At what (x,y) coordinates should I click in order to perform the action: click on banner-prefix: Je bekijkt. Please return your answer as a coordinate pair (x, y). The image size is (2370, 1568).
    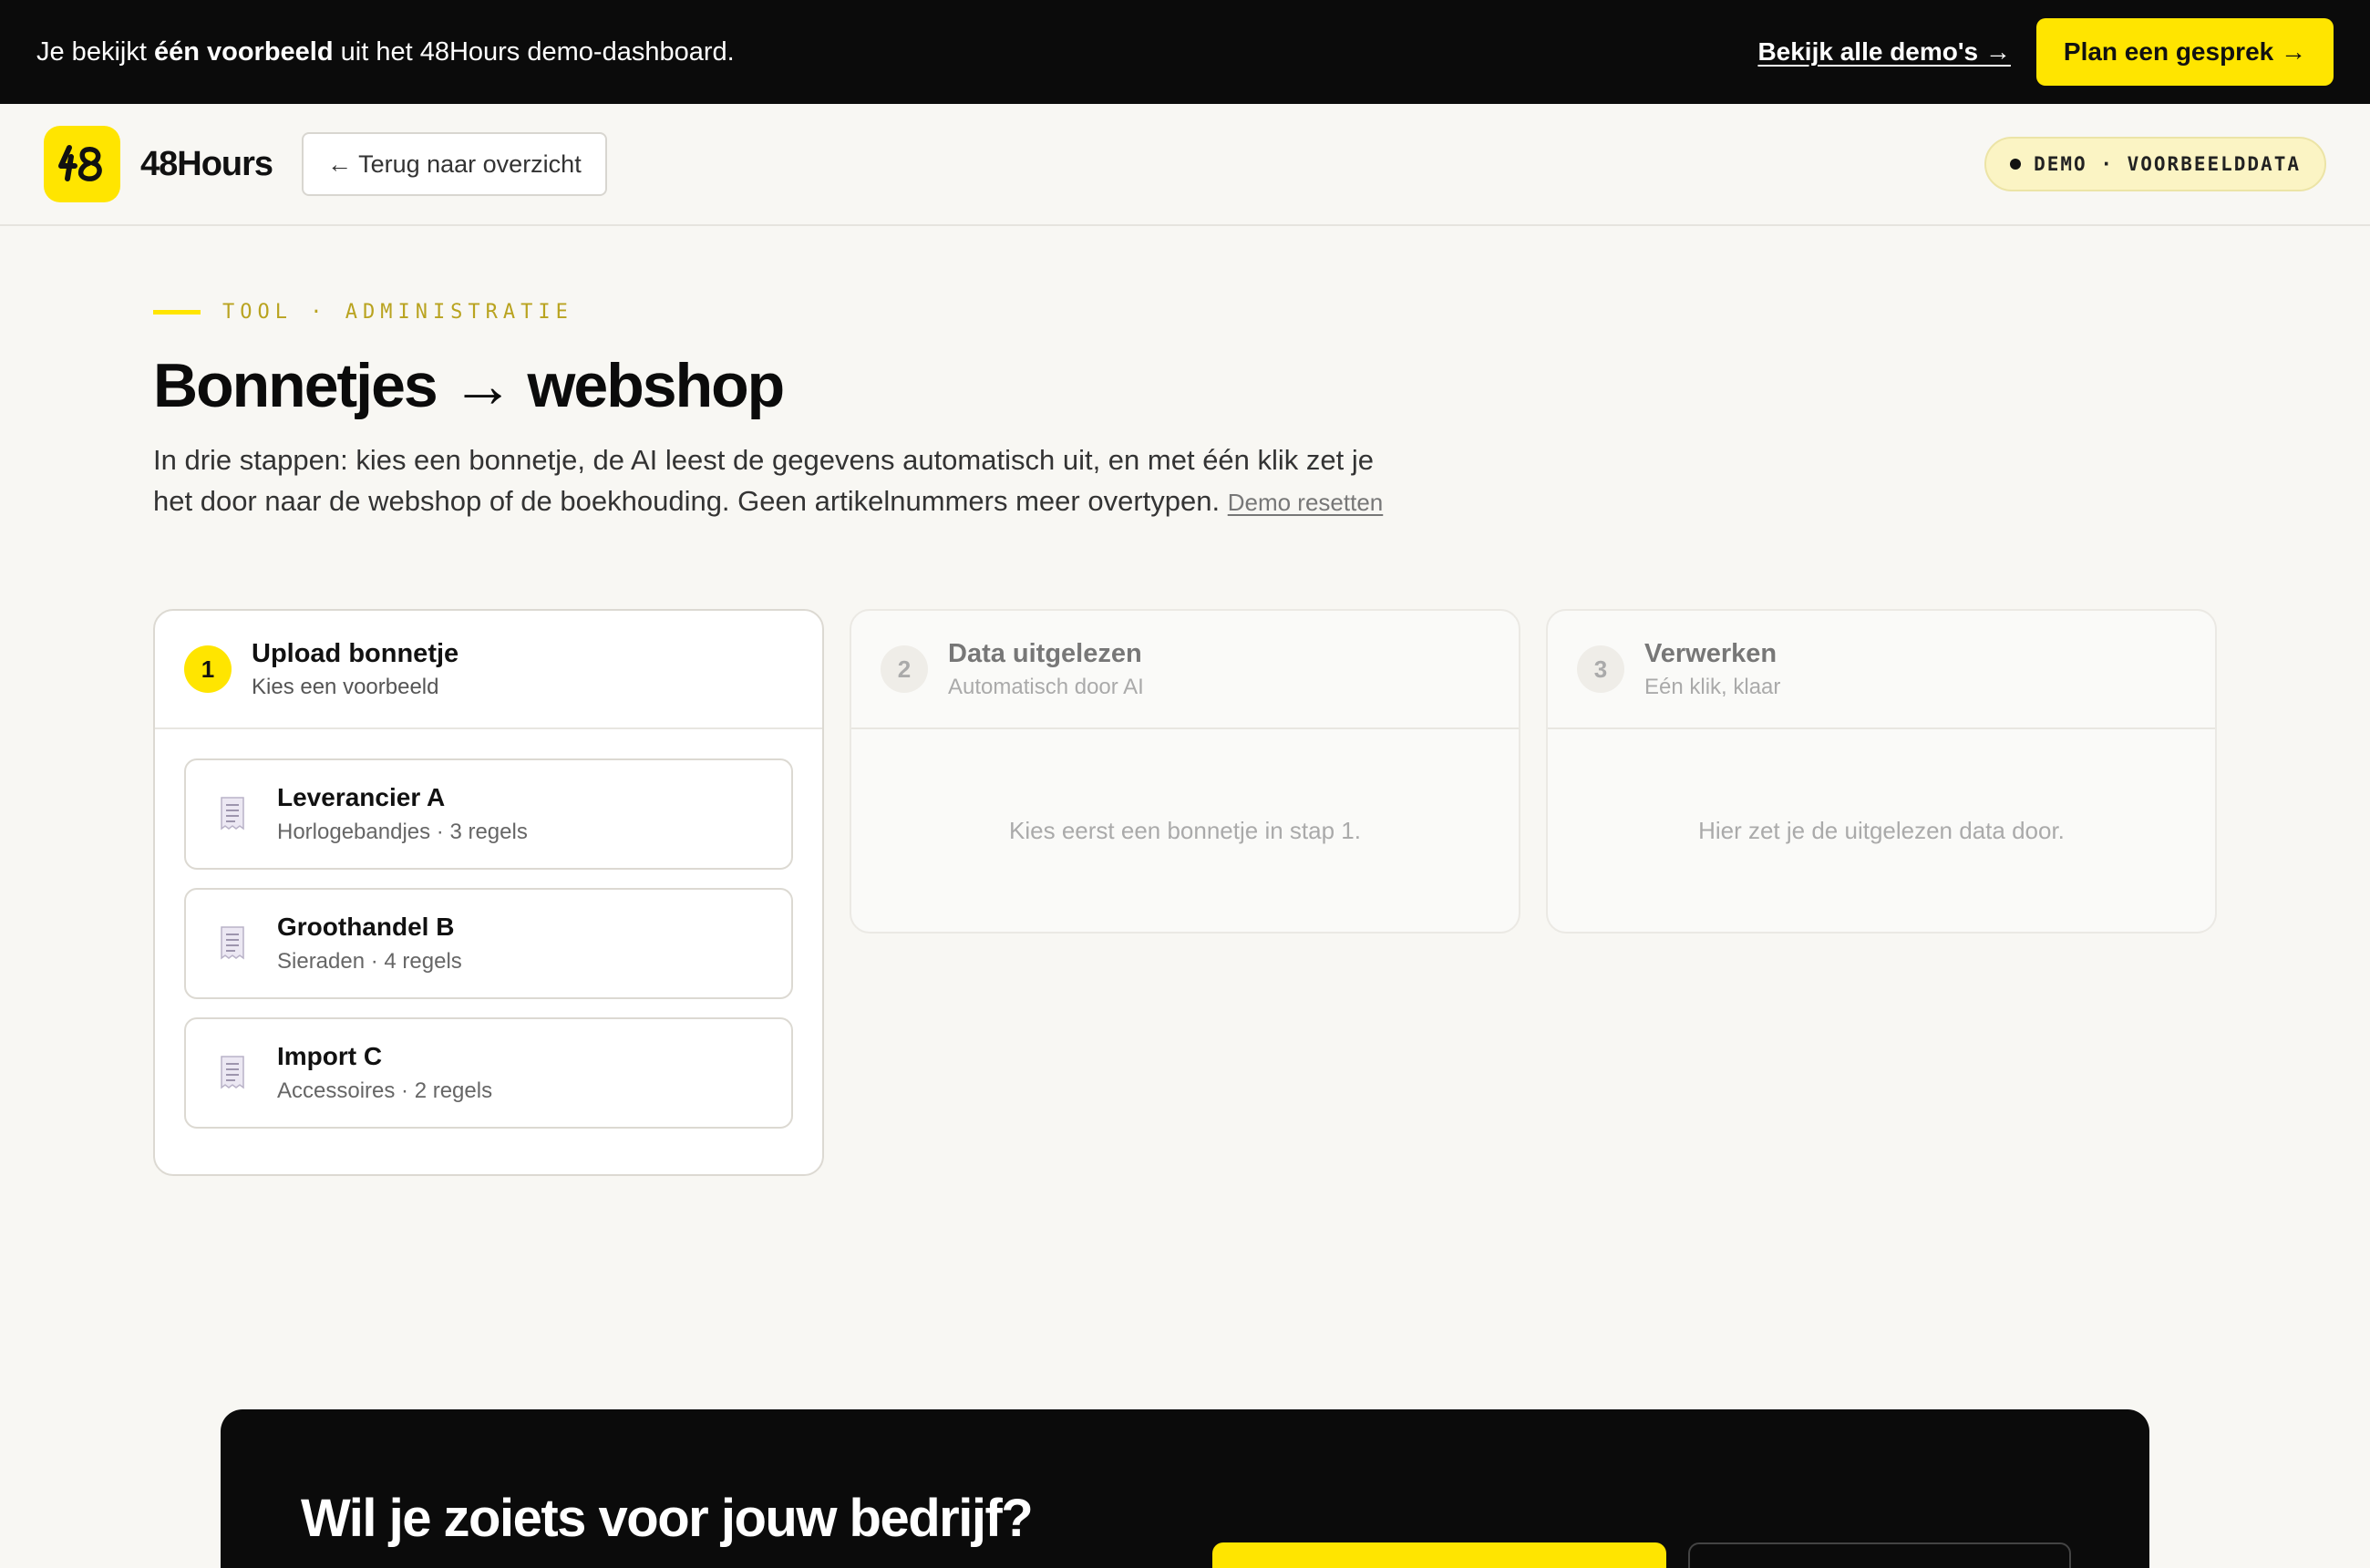
    Looking at the image, I should click on (95, 51).